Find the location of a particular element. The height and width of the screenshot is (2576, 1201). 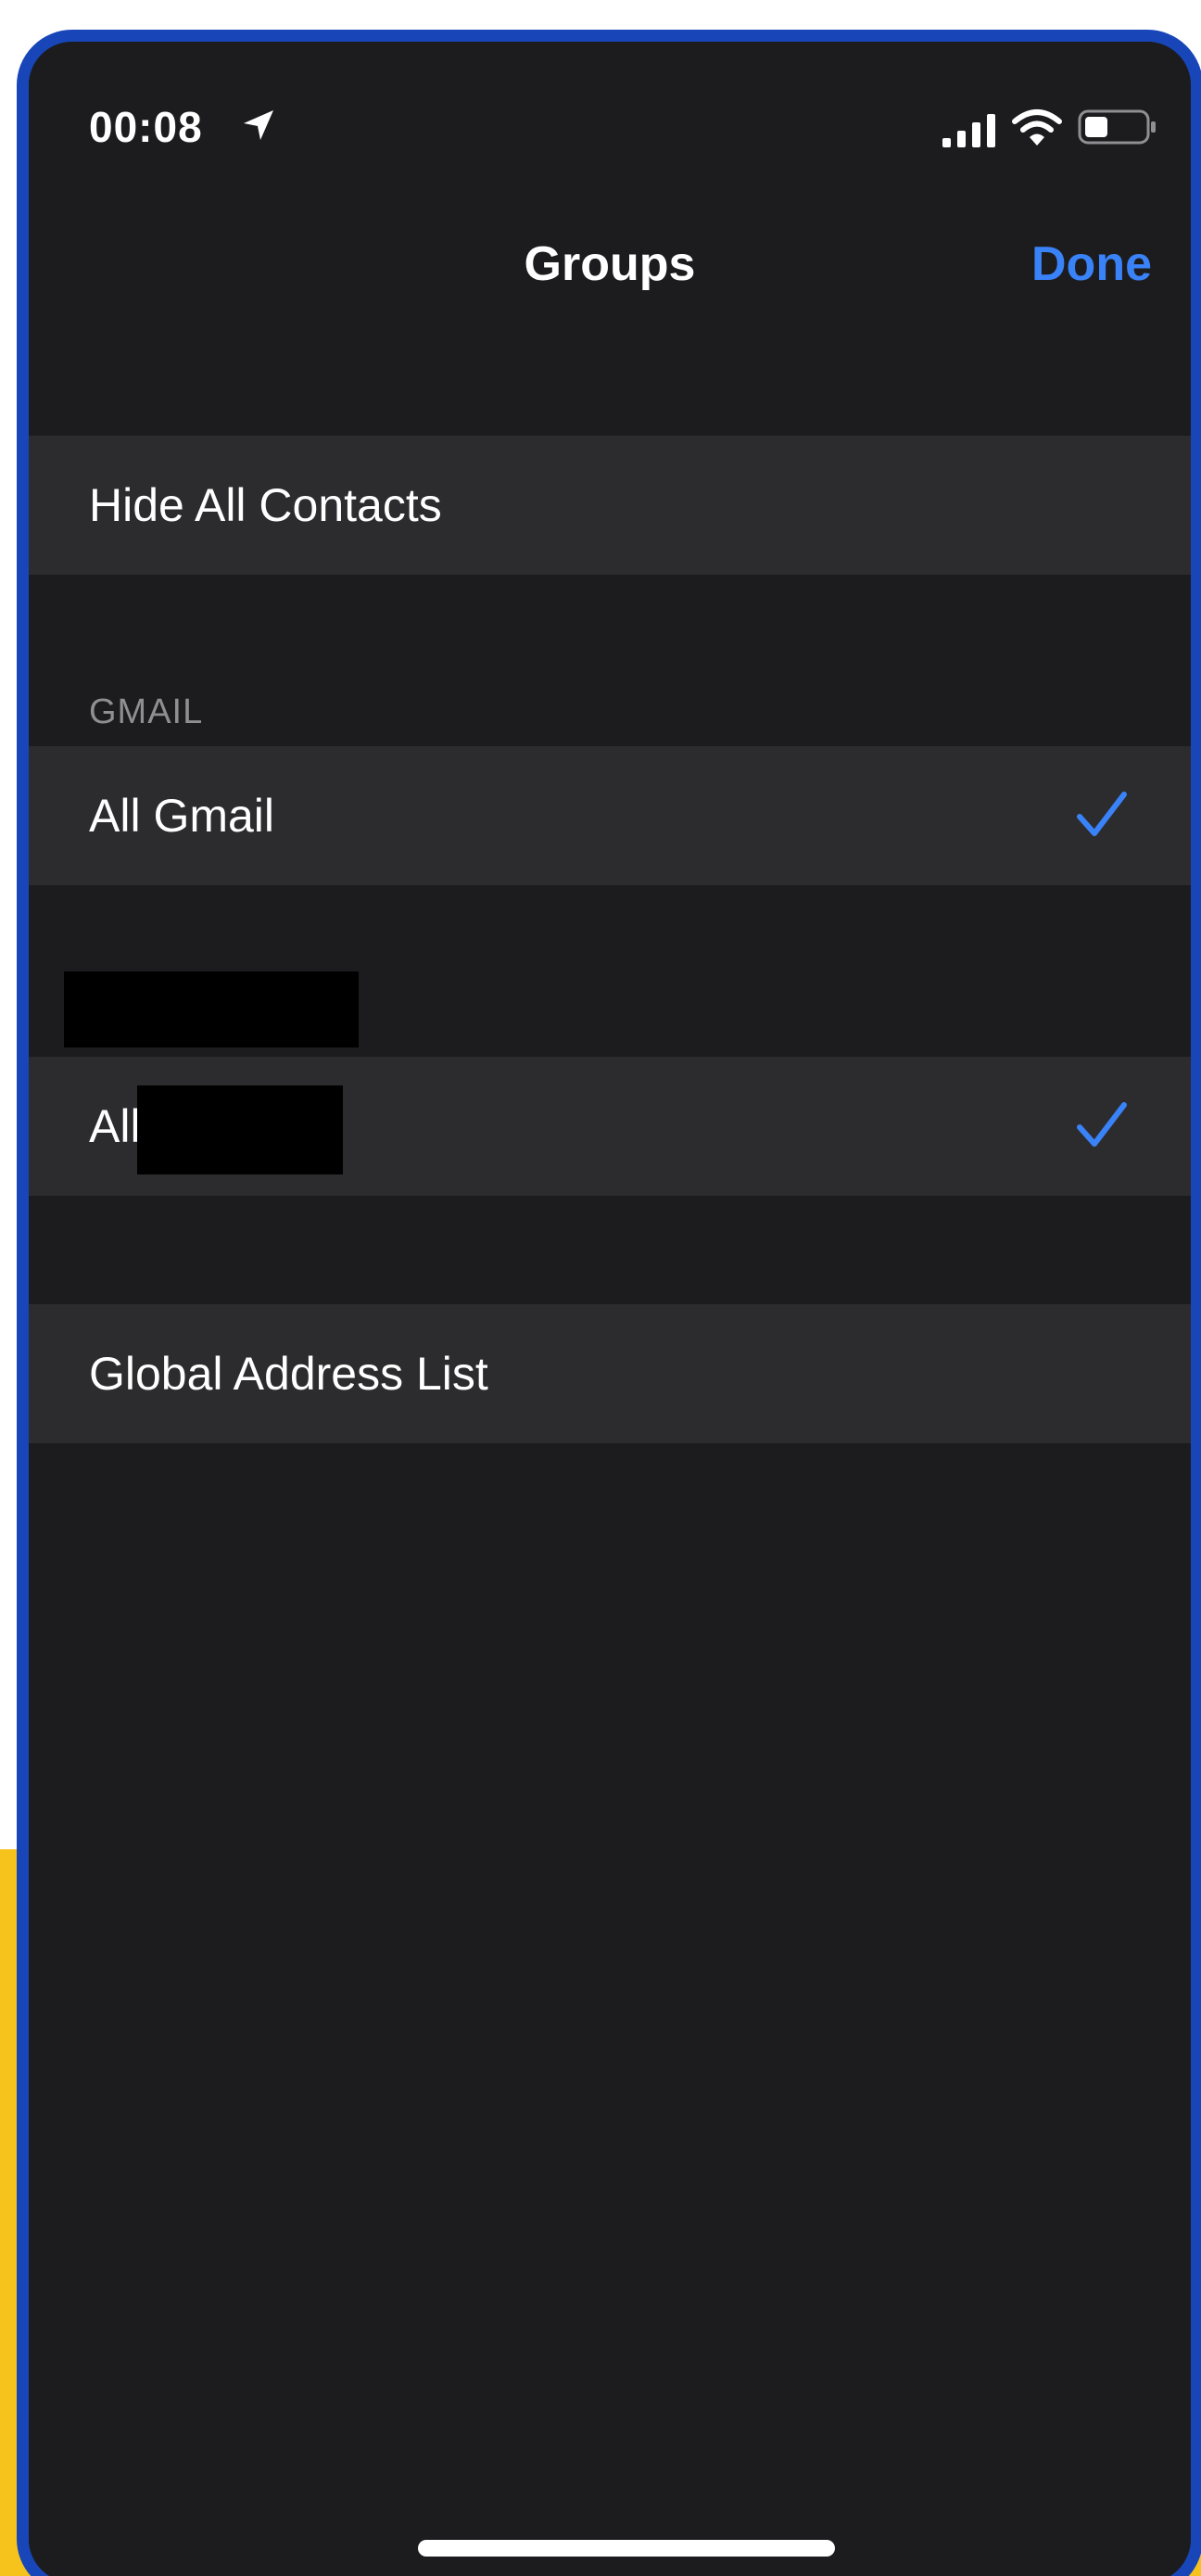

navigation-bar: Groups Done is located at coordinates (610, 269).